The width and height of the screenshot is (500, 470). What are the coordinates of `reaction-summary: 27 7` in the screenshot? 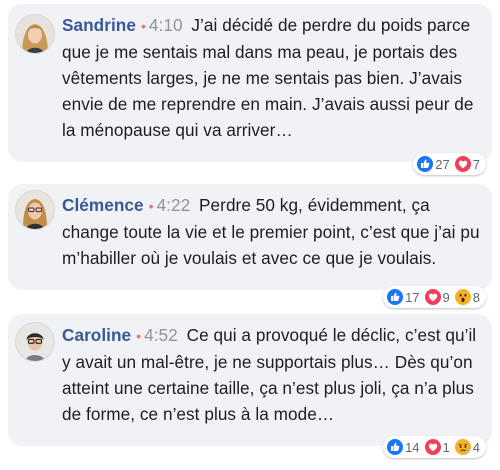 It's located at (449, 164).